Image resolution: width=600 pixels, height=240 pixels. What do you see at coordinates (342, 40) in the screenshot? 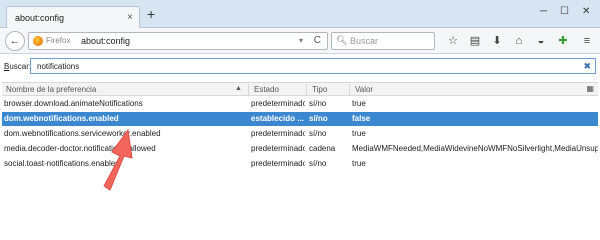
I see `search-icon: 🔍︎` at bounding box center [342, 40].